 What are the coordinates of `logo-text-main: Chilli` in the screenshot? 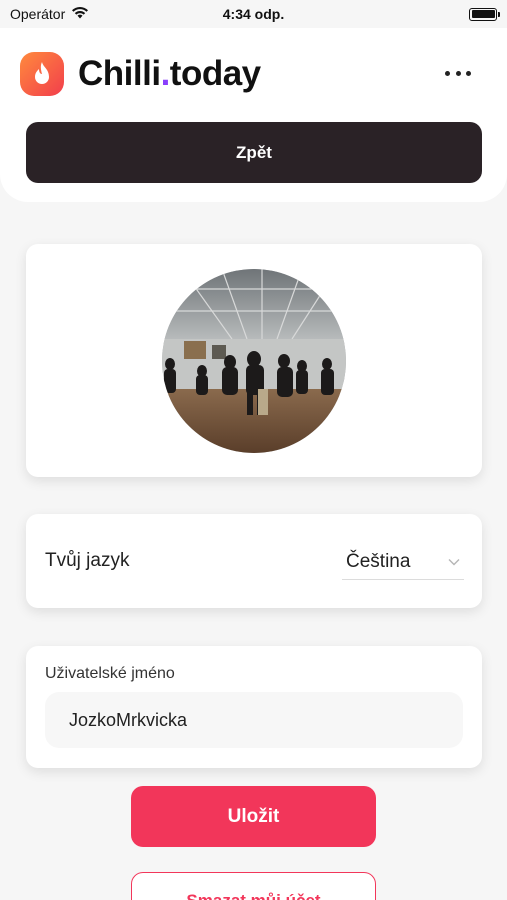 It's located at (119, 73).